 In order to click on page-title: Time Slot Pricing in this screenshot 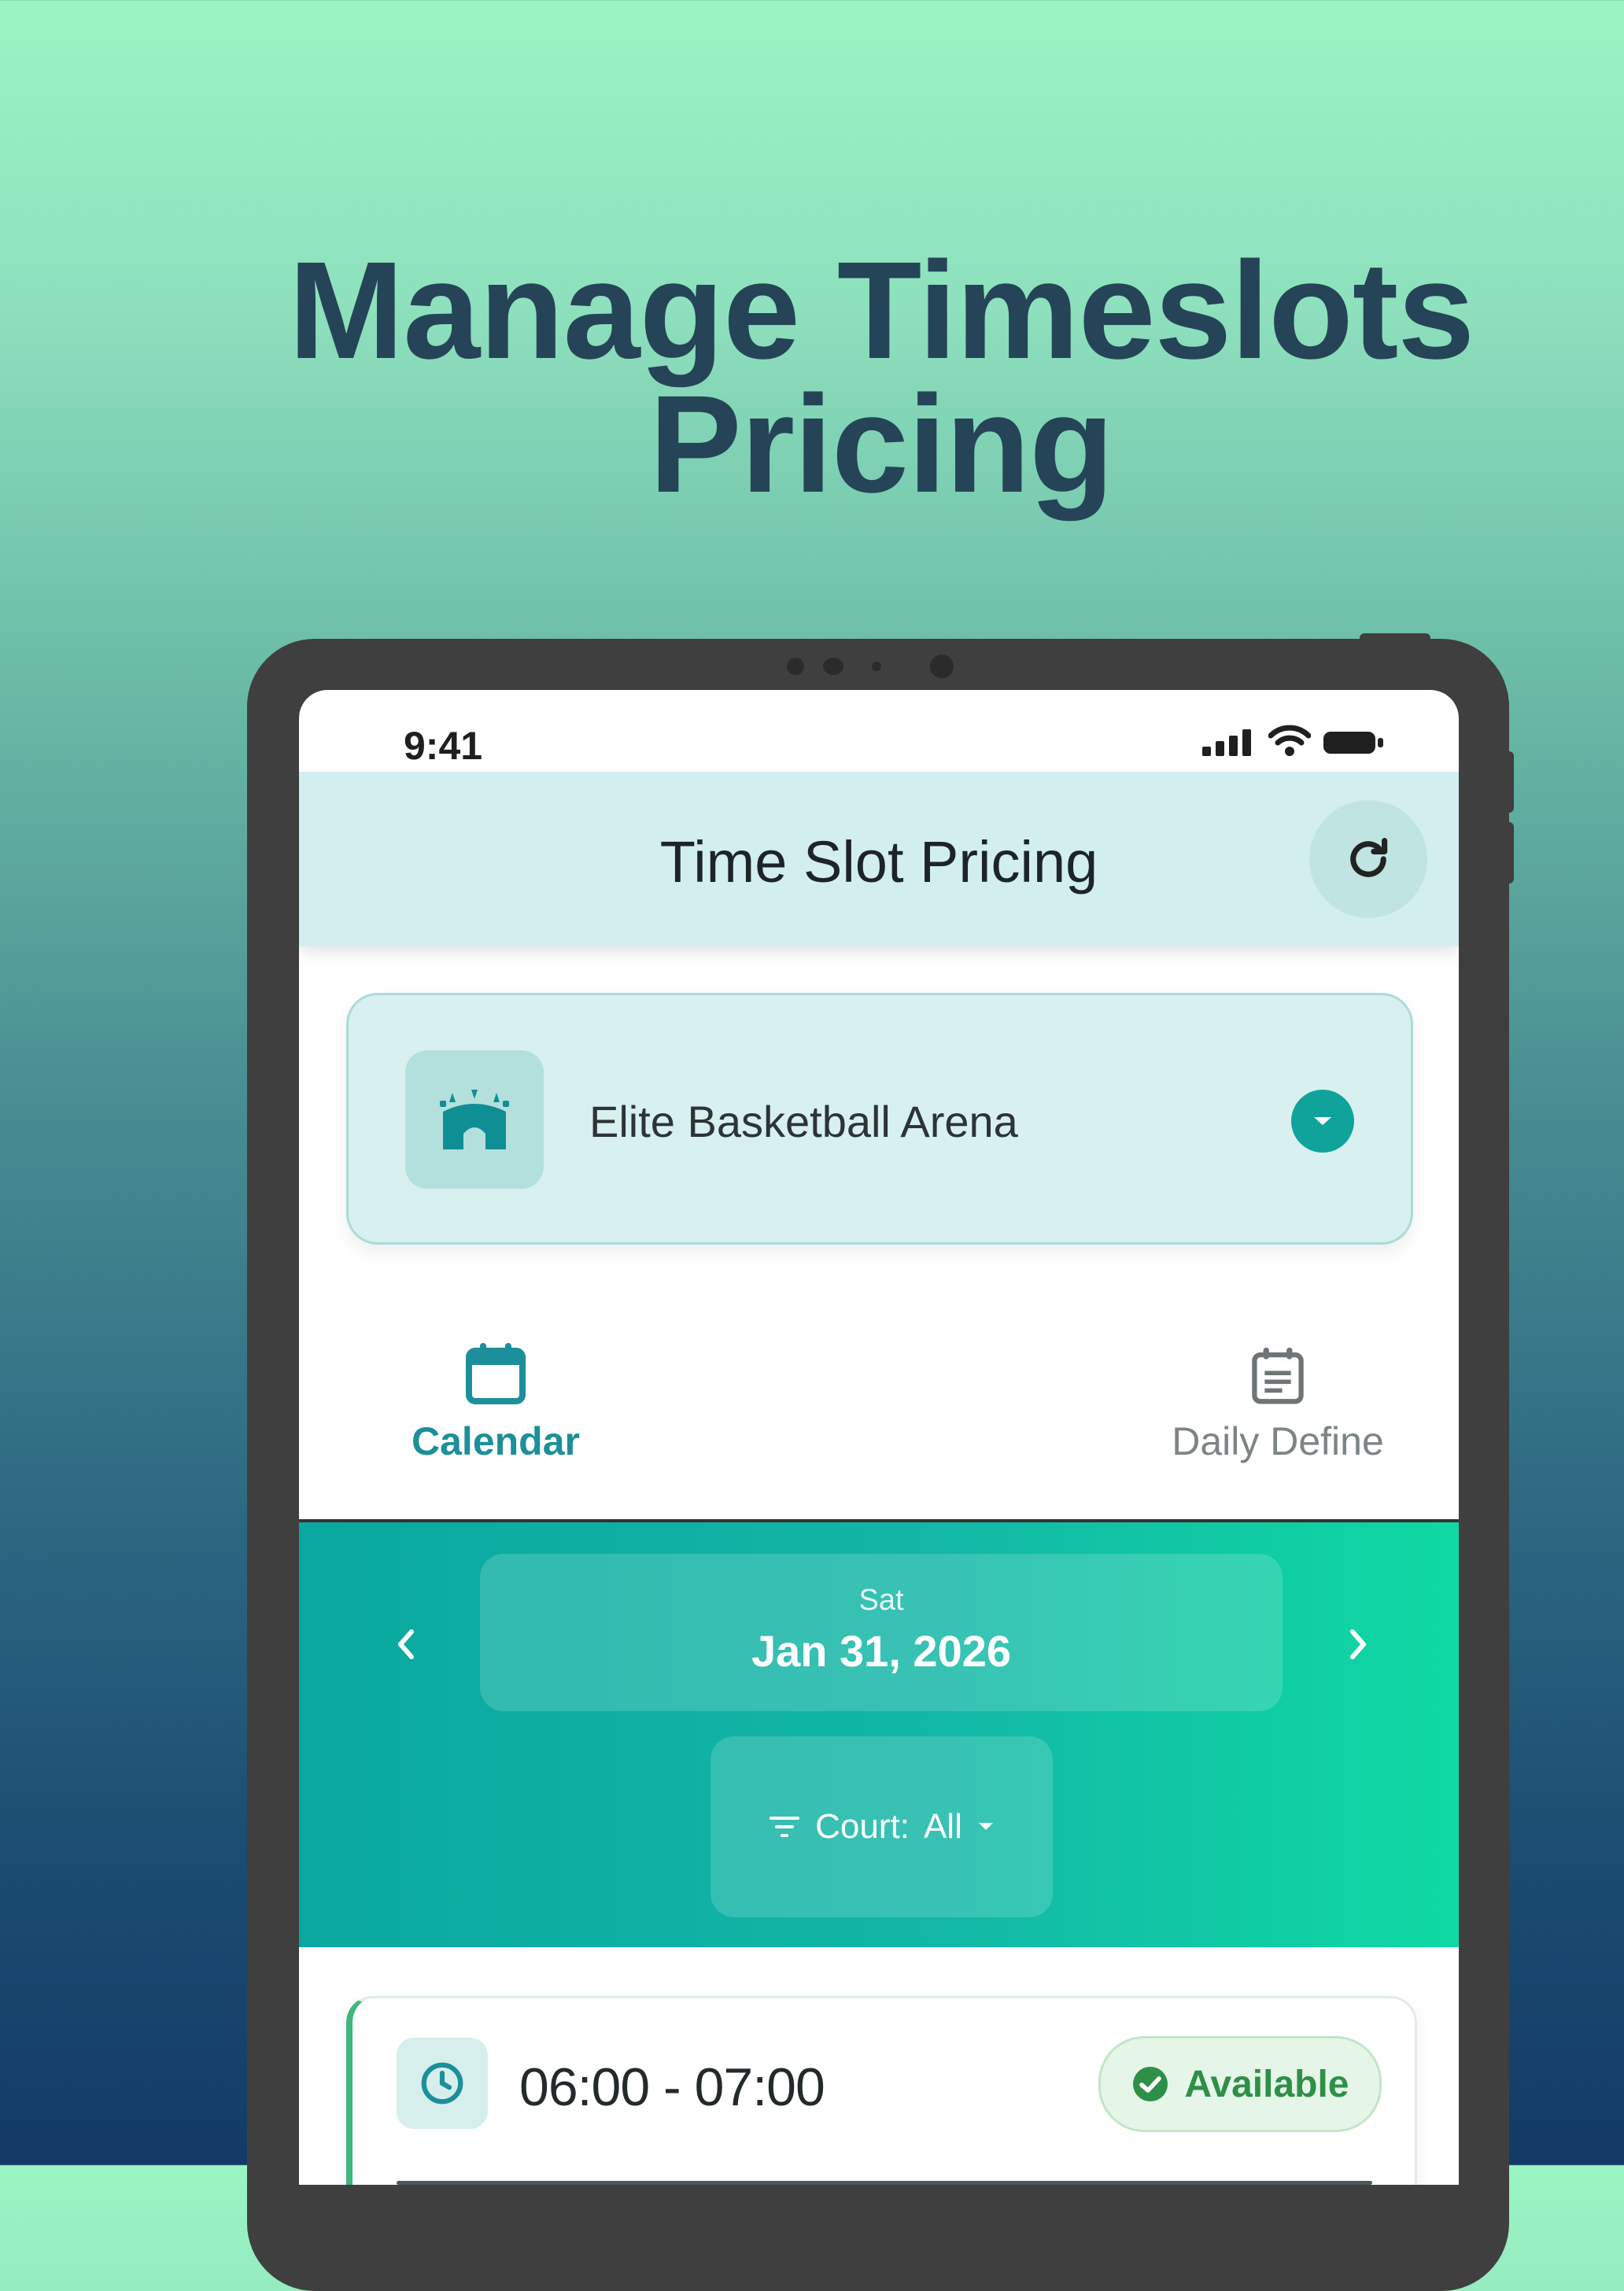, I will do `click(878, 862)`.